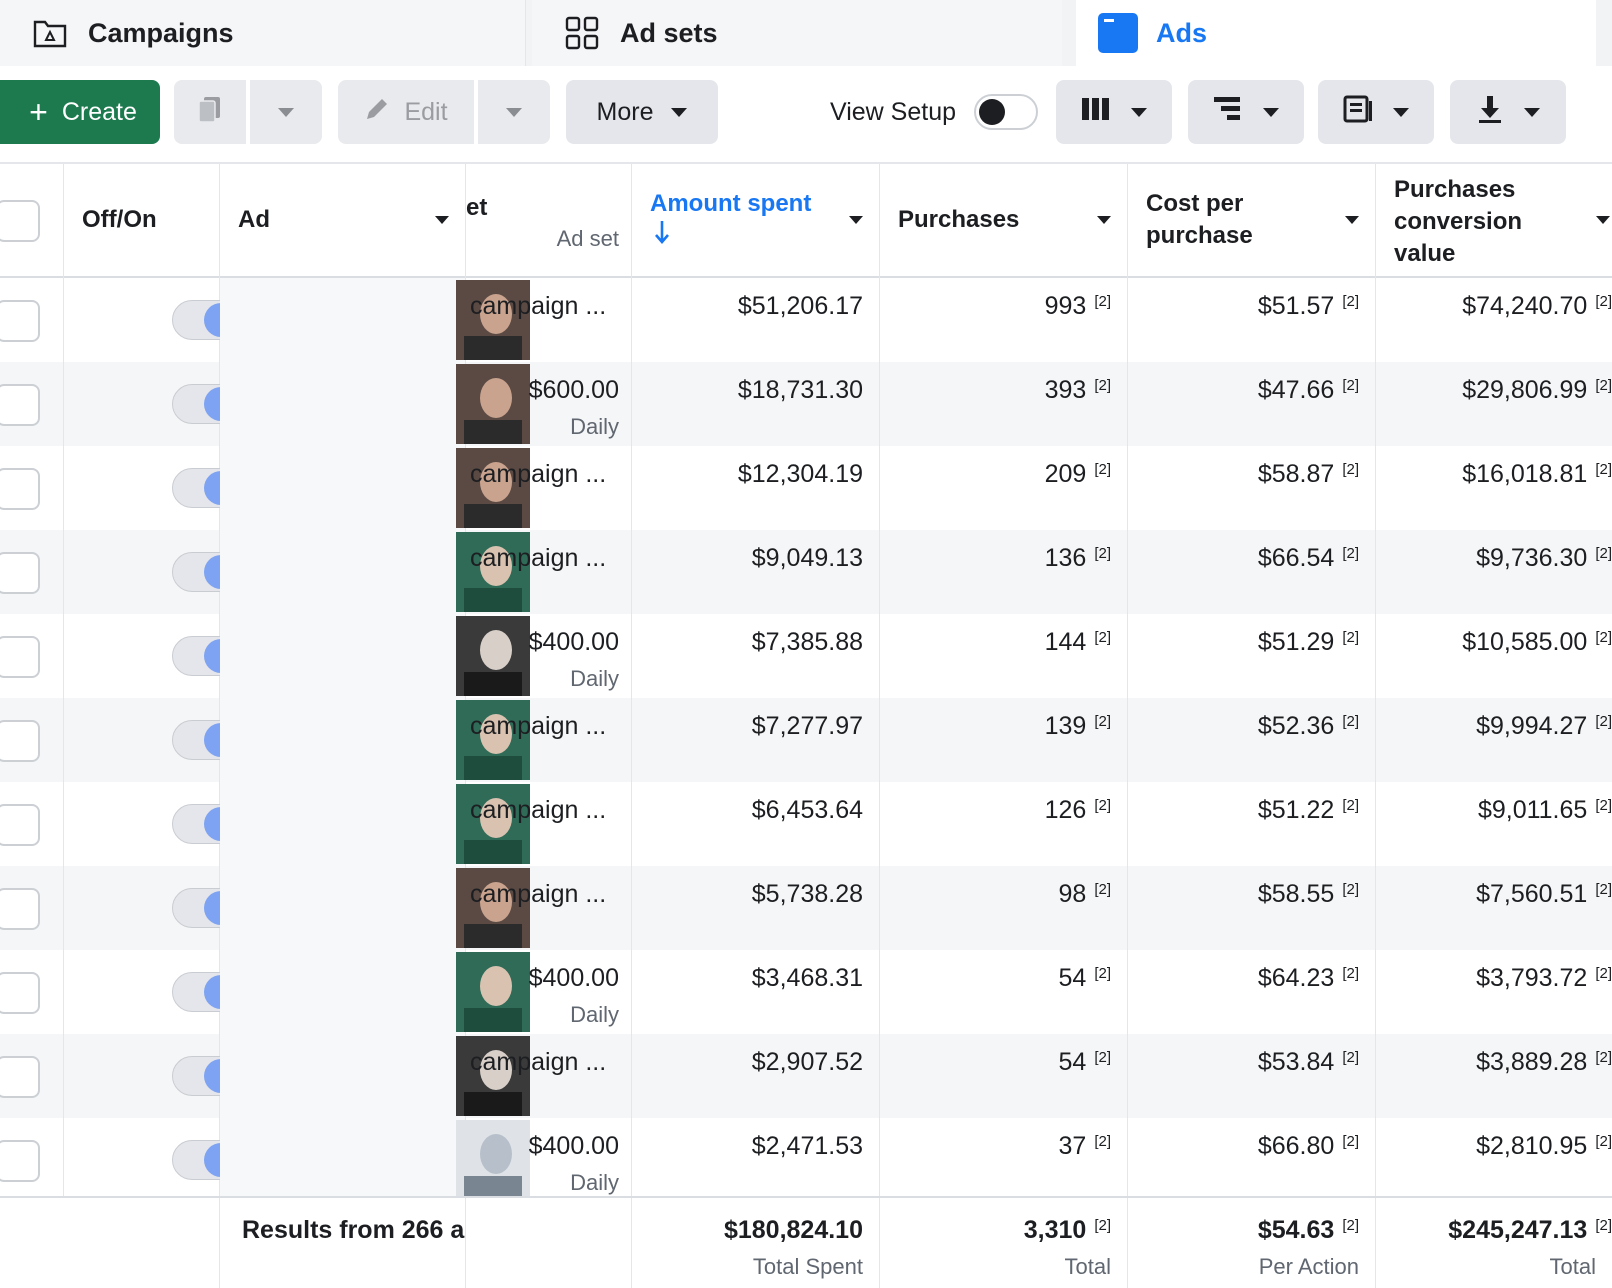 Image resolution: width=1612 pixels, height=1288 pixels. Describe the element at coordinates (1508, 112) in the screenshot. I see `export-button` at that location.